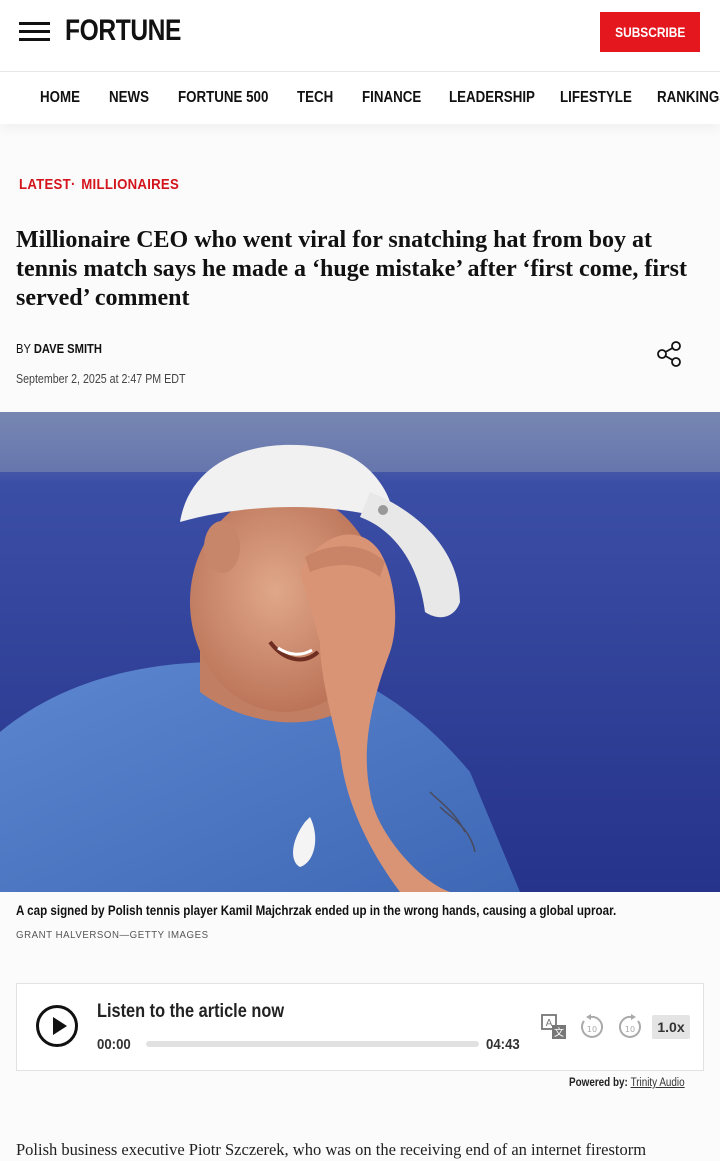  Describe the element at coordinates (68, 348) in the screenshot. I see `author-link: DAVE SMITH` at that location.